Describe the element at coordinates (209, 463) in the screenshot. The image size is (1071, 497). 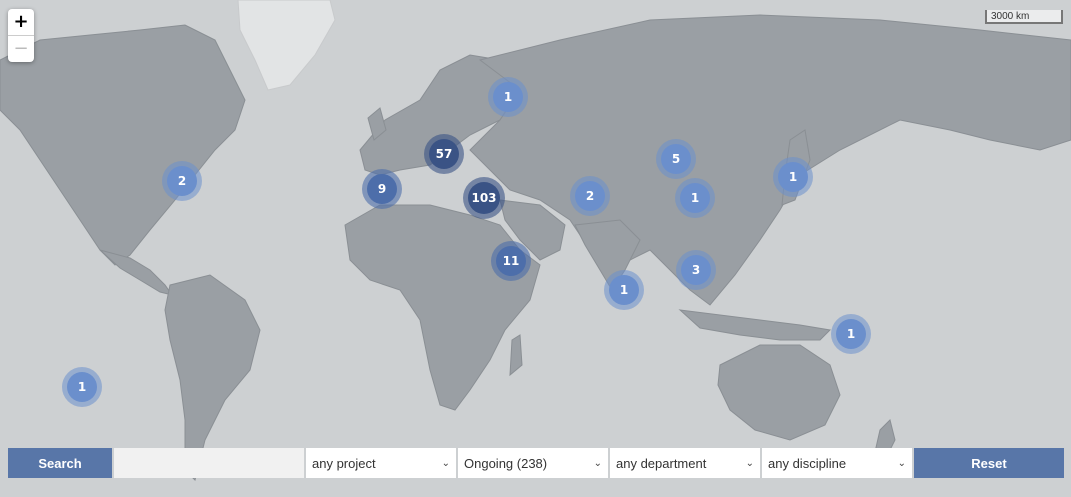
I see `search-input` at that location.